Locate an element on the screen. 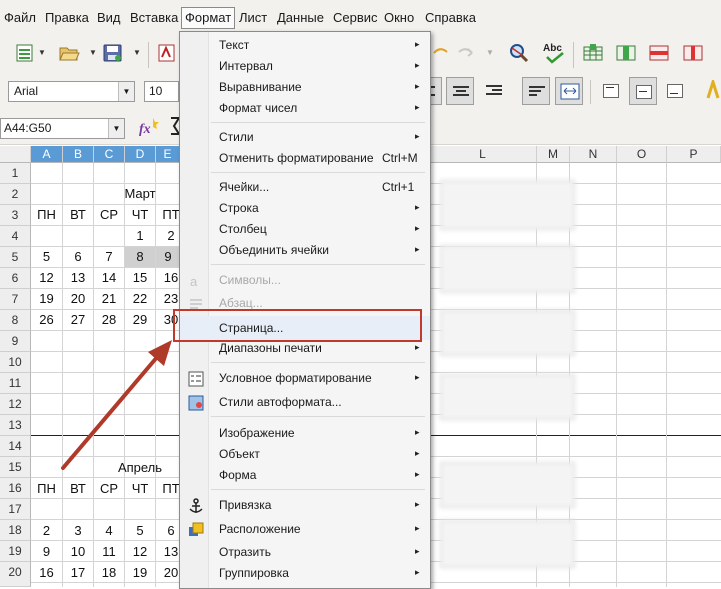  annotation-arrow-icon is located at coordinates (116, 405).